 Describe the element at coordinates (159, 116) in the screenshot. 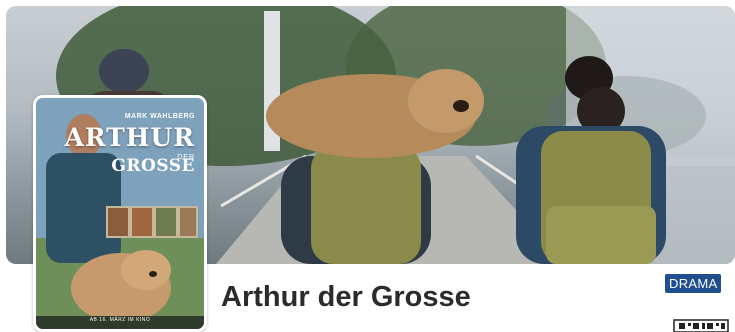

I see `poster-actor-name: MARK WAHLBERG` at that location.